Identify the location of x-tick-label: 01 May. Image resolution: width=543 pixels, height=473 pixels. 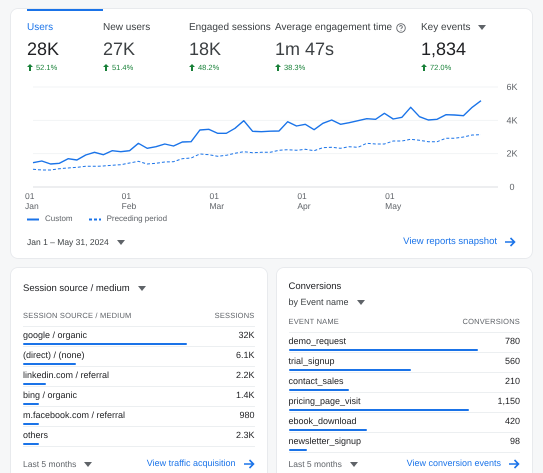
(393, 201).